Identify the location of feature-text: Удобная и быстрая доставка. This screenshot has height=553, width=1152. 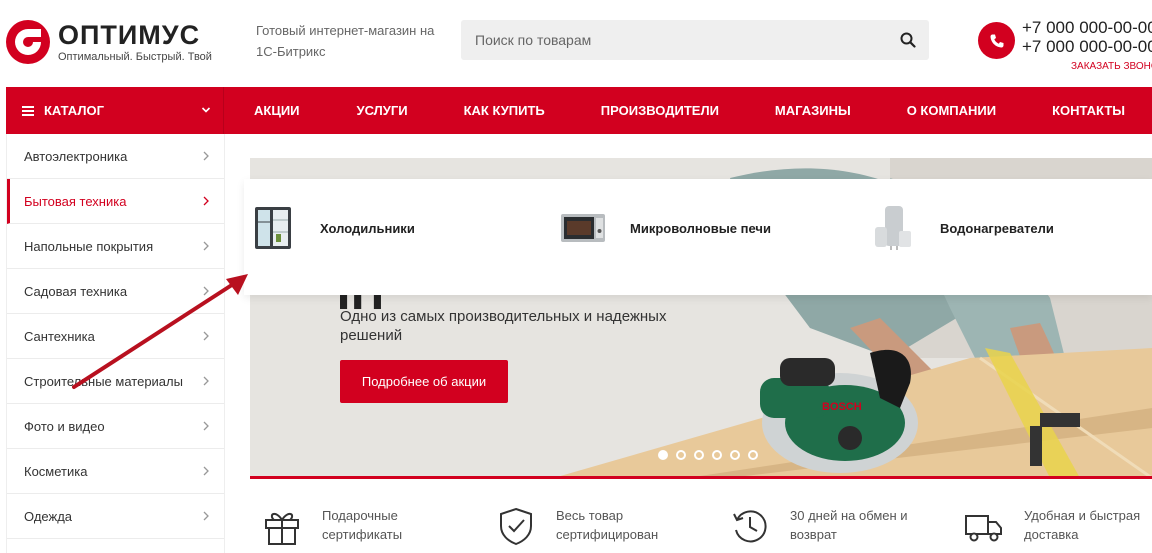
(1082, 525).